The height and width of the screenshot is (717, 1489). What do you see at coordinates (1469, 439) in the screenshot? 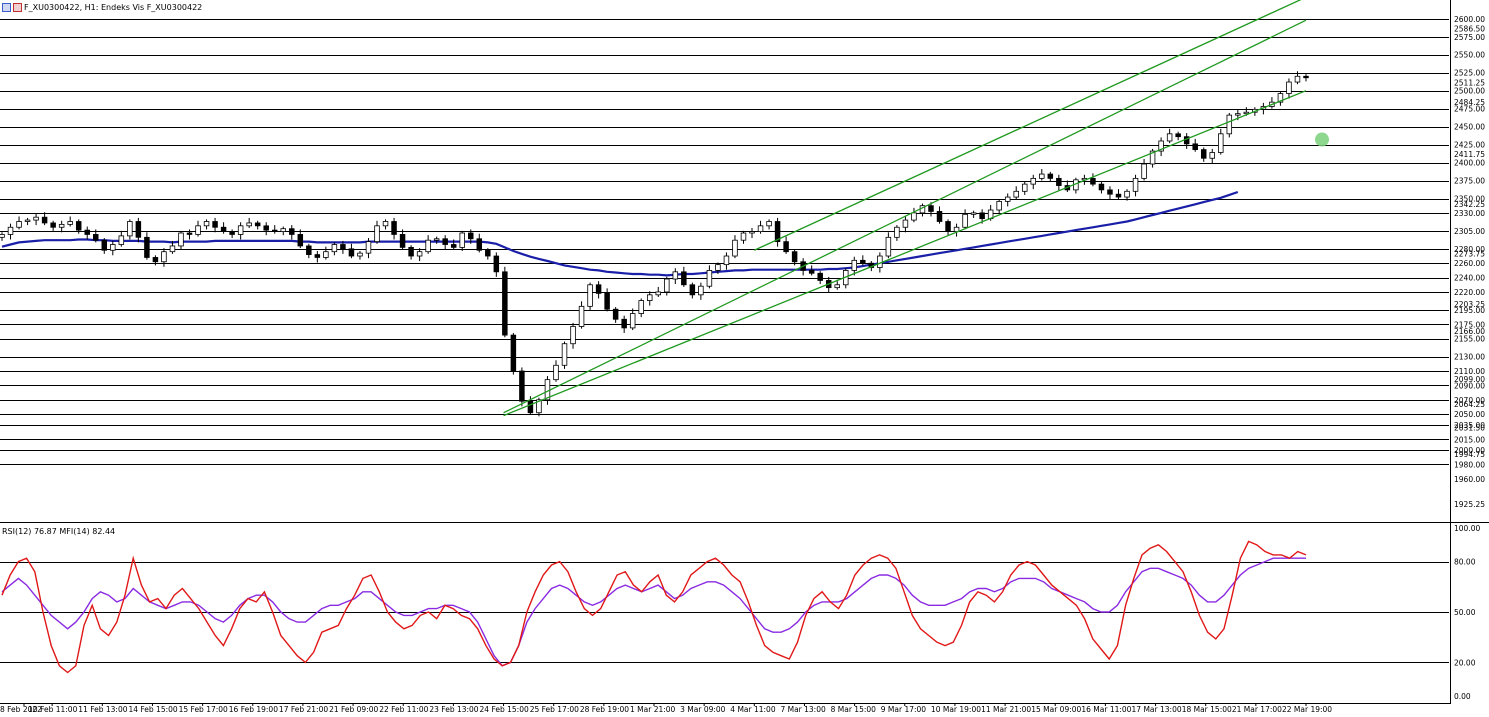
I see `price-tick-label: 2015.00` at bounding box center [1469, 439].